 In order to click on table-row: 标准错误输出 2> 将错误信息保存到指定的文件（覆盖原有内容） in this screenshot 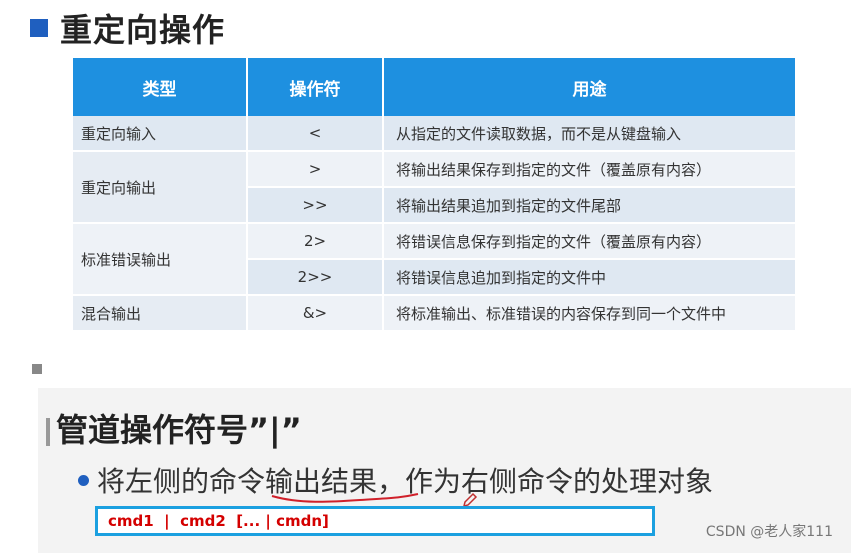, I will do `click(434, 259)`.